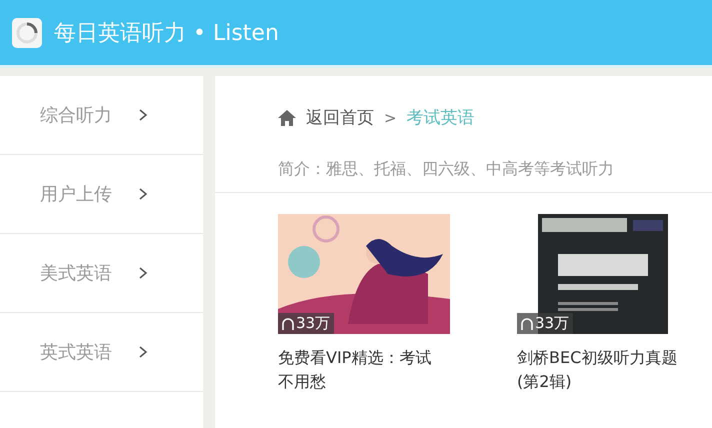 The height and width of the screenshot is (428, 712). Describe the element at coordinates (287, 118) in the screenshot. I see `home-icon` at that location.